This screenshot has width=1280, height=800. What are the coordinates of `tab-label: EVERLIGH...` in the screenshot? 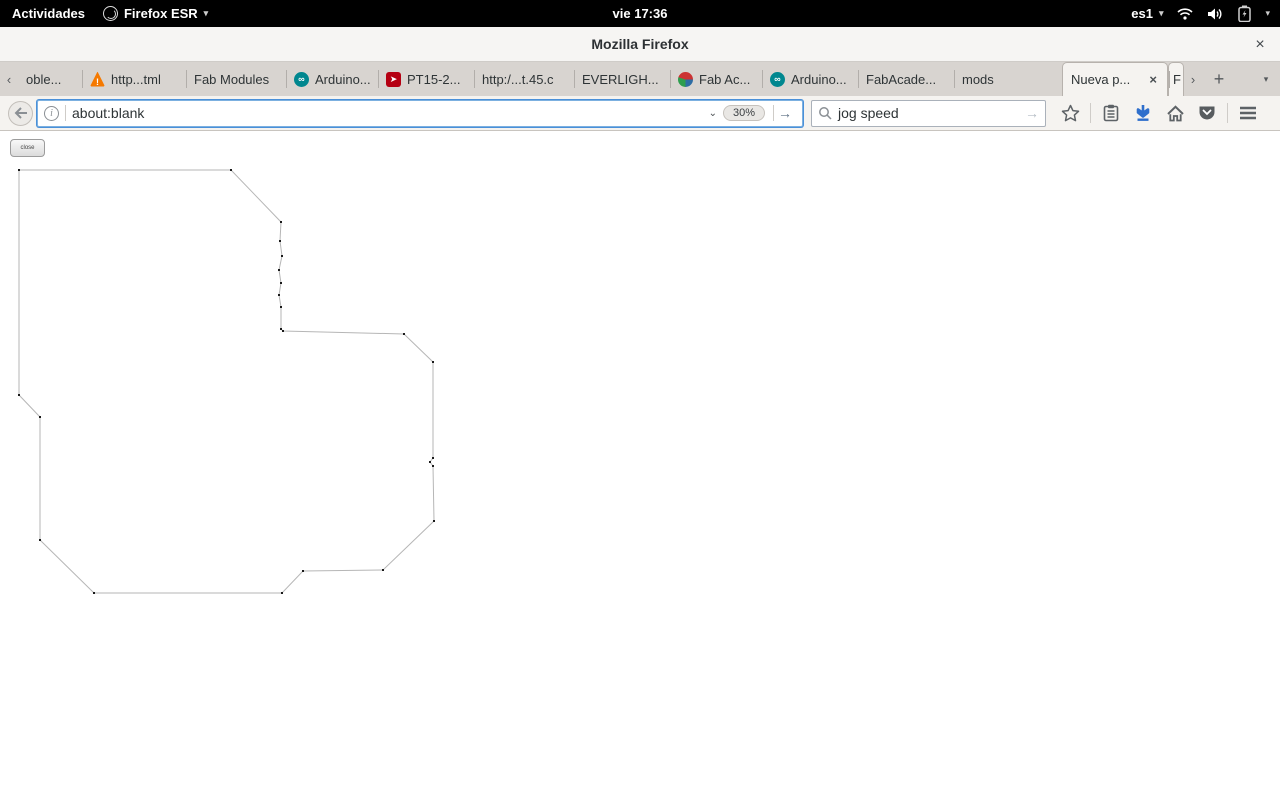 It's located at (620, 79).